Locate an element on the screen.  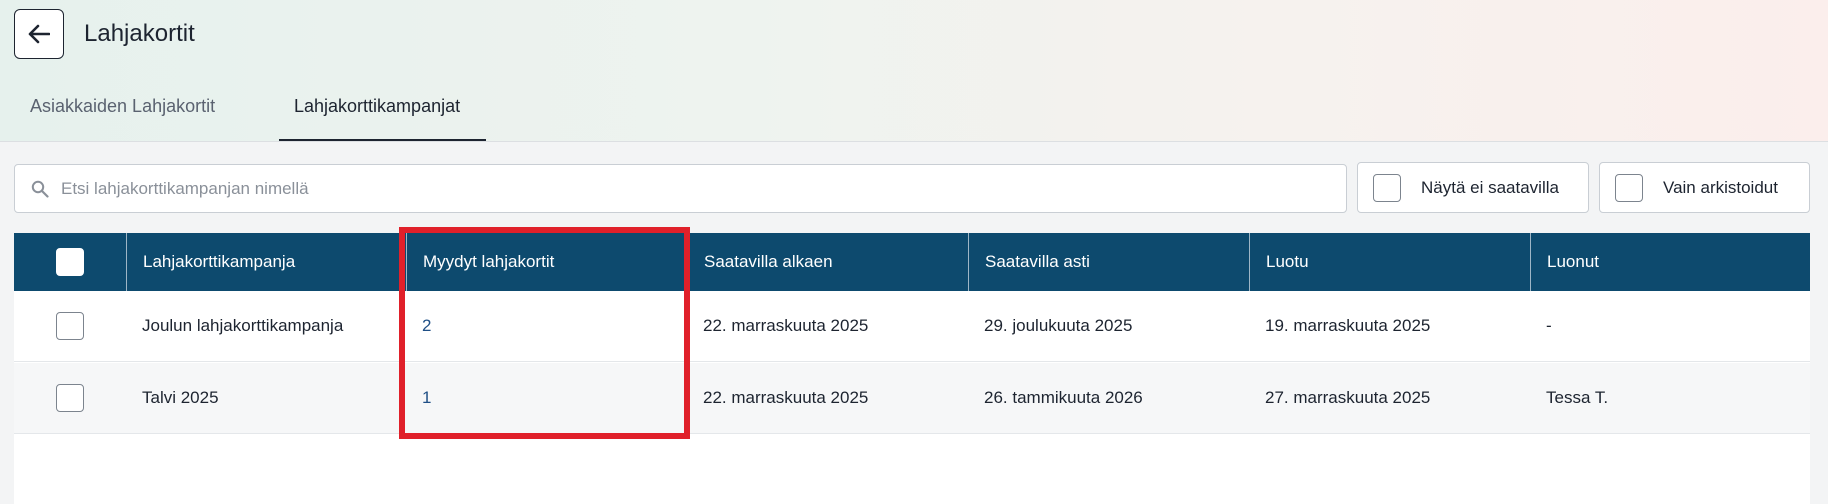
search-input is located at coordinates (691, 188).